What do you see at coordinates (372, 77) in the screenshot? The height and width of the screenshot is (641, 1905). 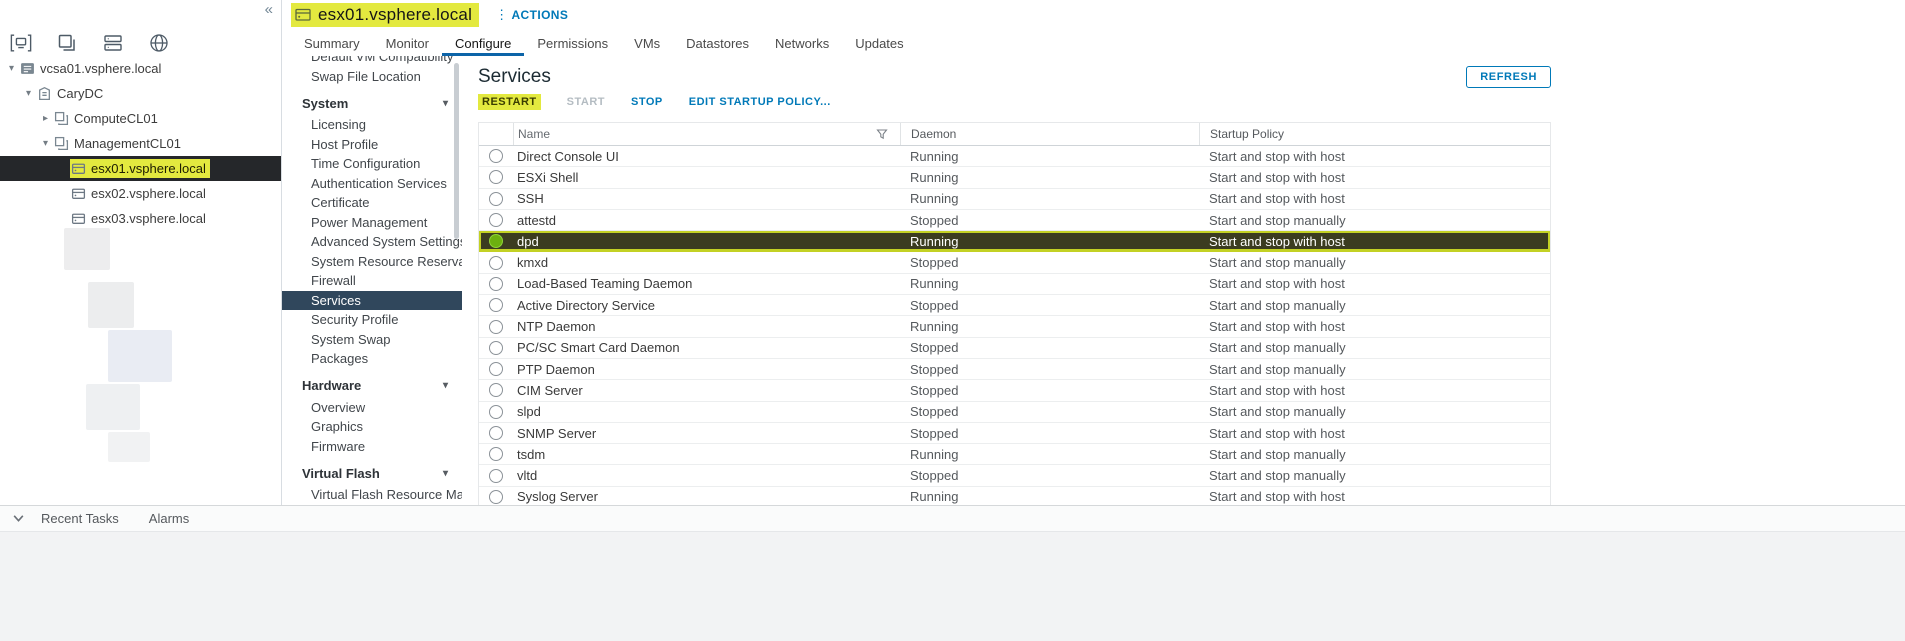 I see `confignav-item-swap-file-location: Swap File Location` at bounding box center [372, 77].